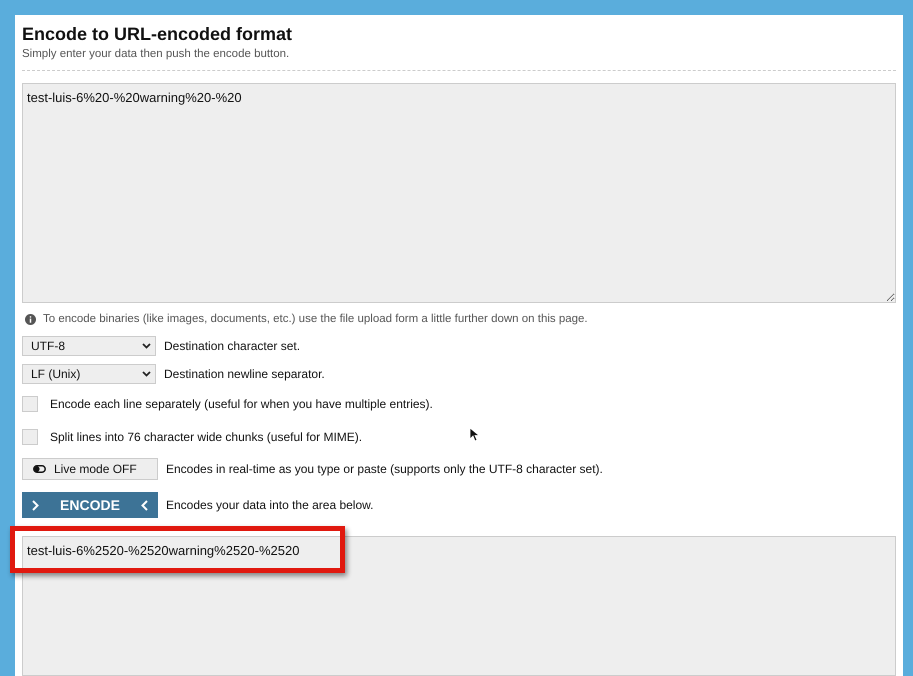  What do you see at coordinates (158, 34) in the screenshot?
I see `page-title: Encode to URL-encoded format` at bounding box center [158, 34].